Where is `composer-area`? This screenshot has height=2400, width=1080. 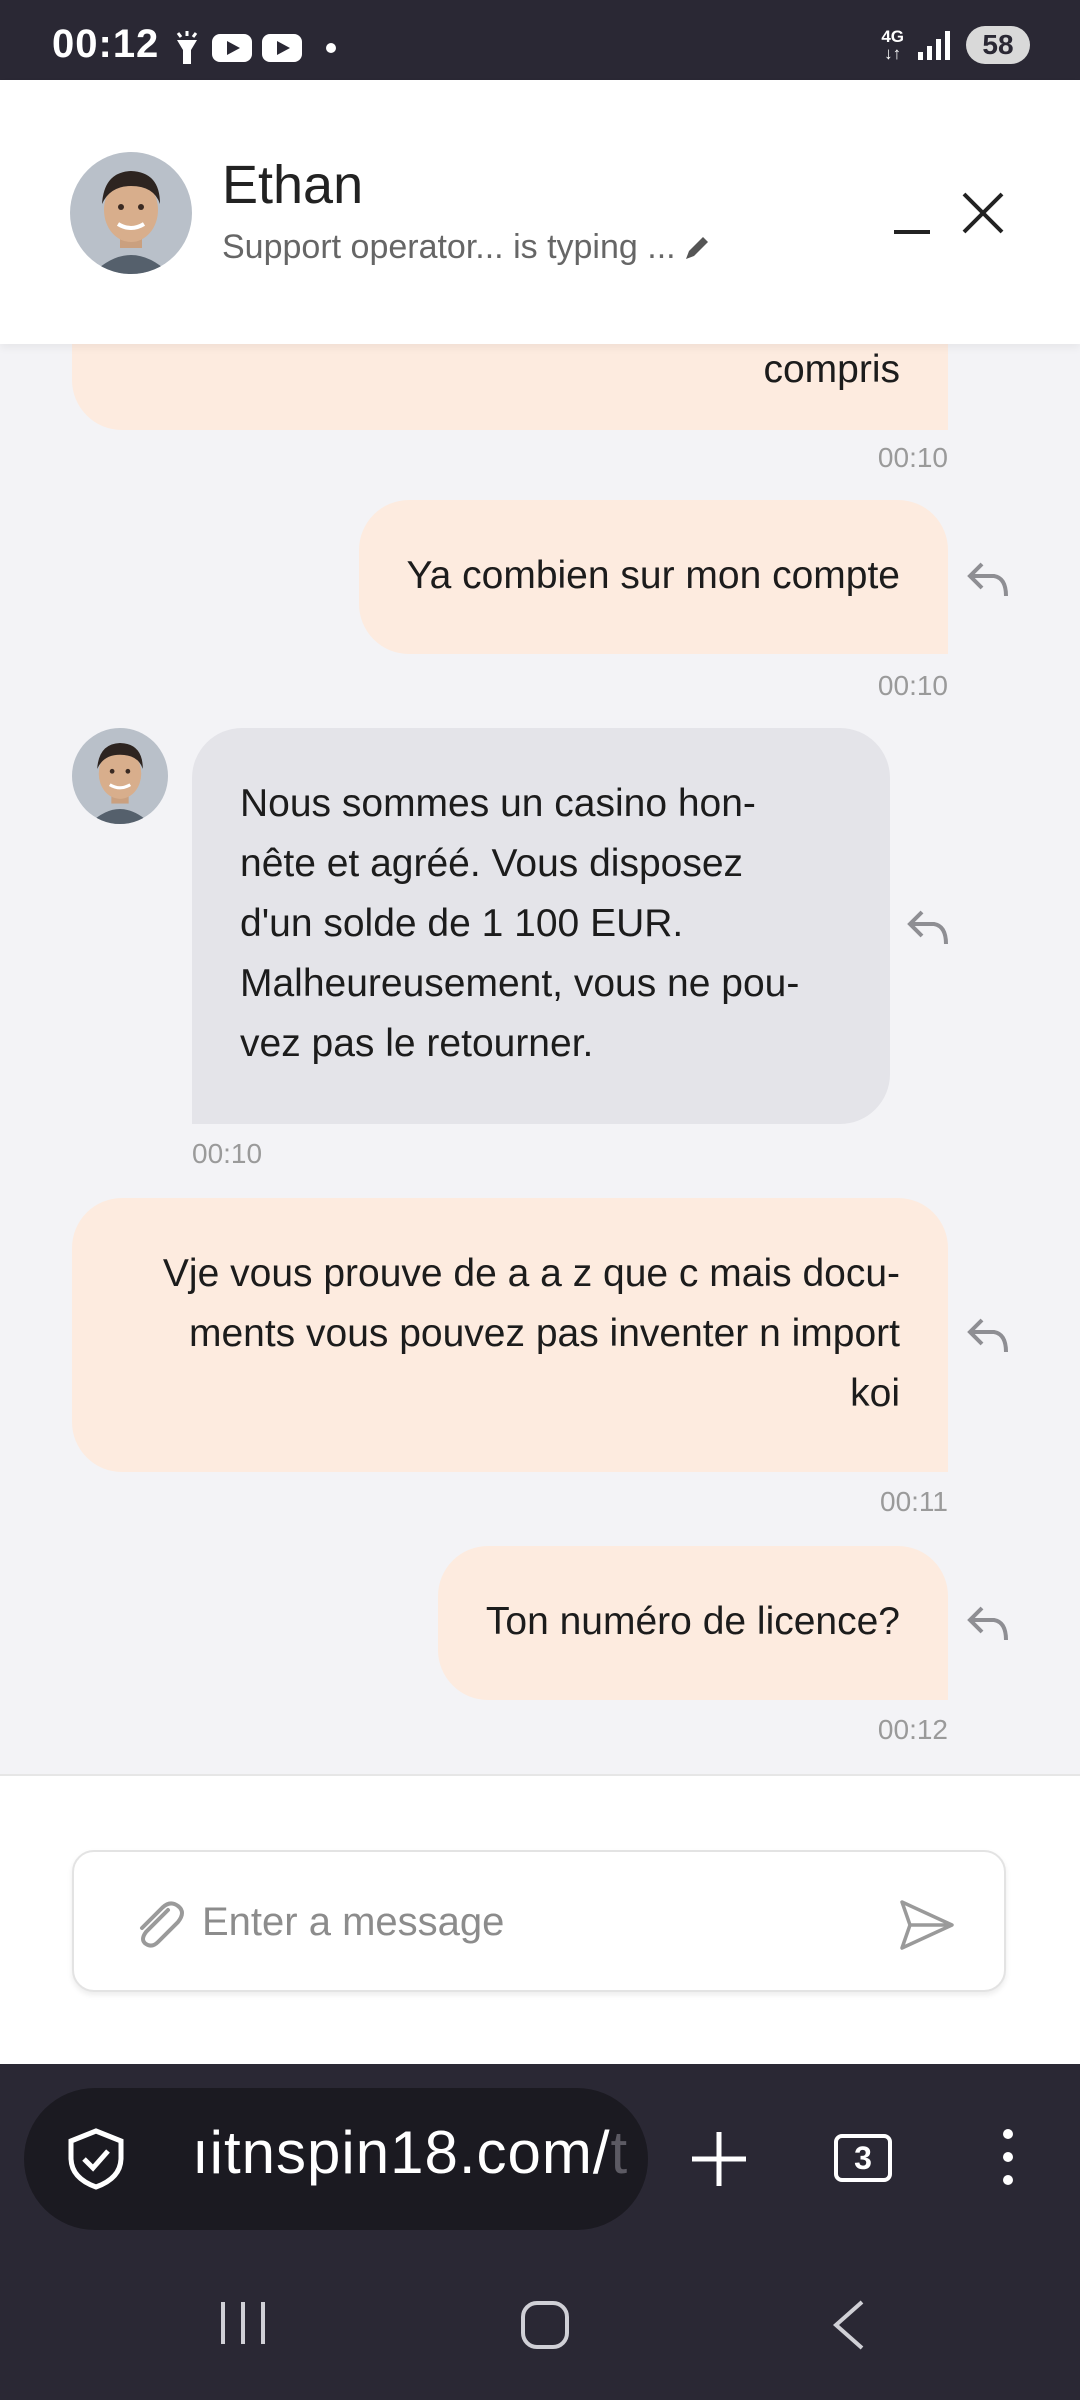 composer-area is located at coordinates (540, 1919).